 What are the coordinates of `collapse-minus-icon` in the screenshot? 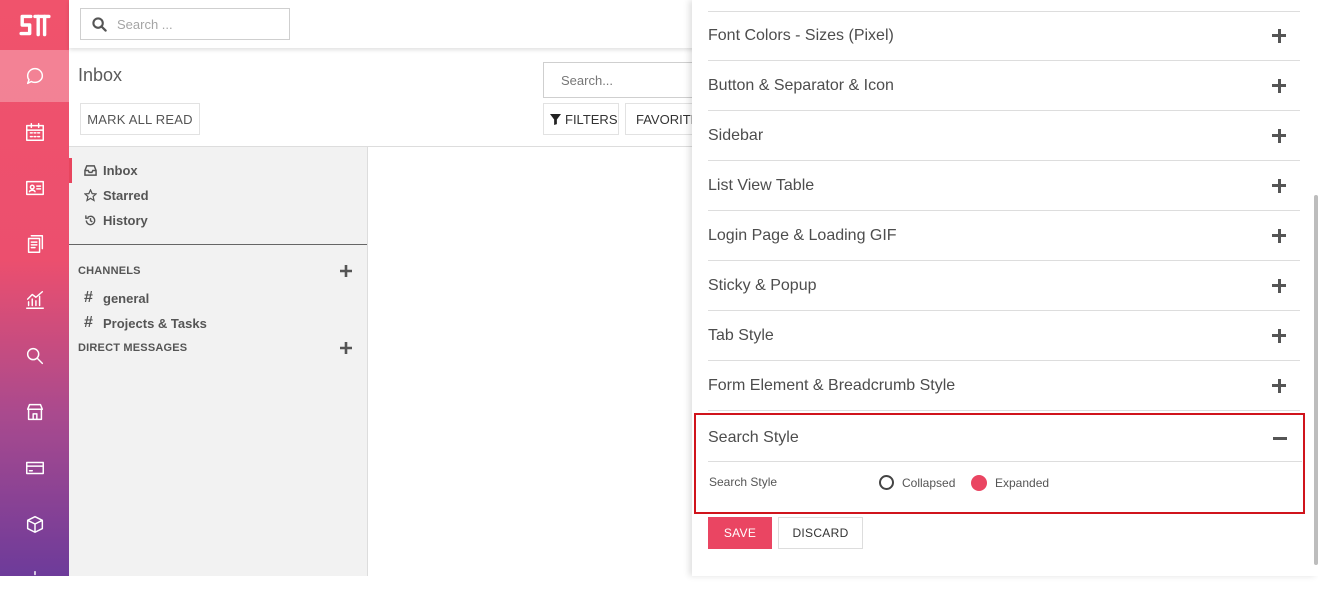 It's located at (1280, 438).